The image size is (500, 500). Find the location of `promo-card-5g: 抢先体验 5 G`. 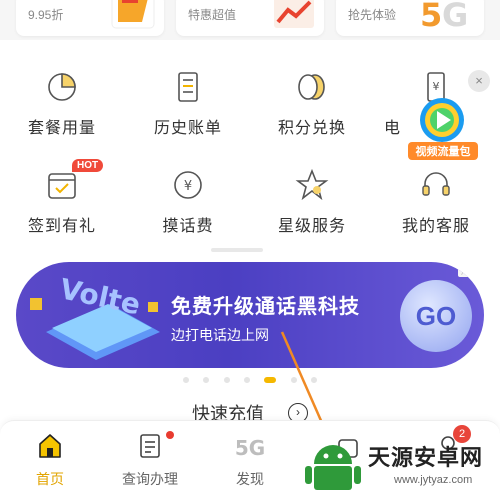

promo-card-5g: 抢先体验 5 G is located at coordinates (410, 18).